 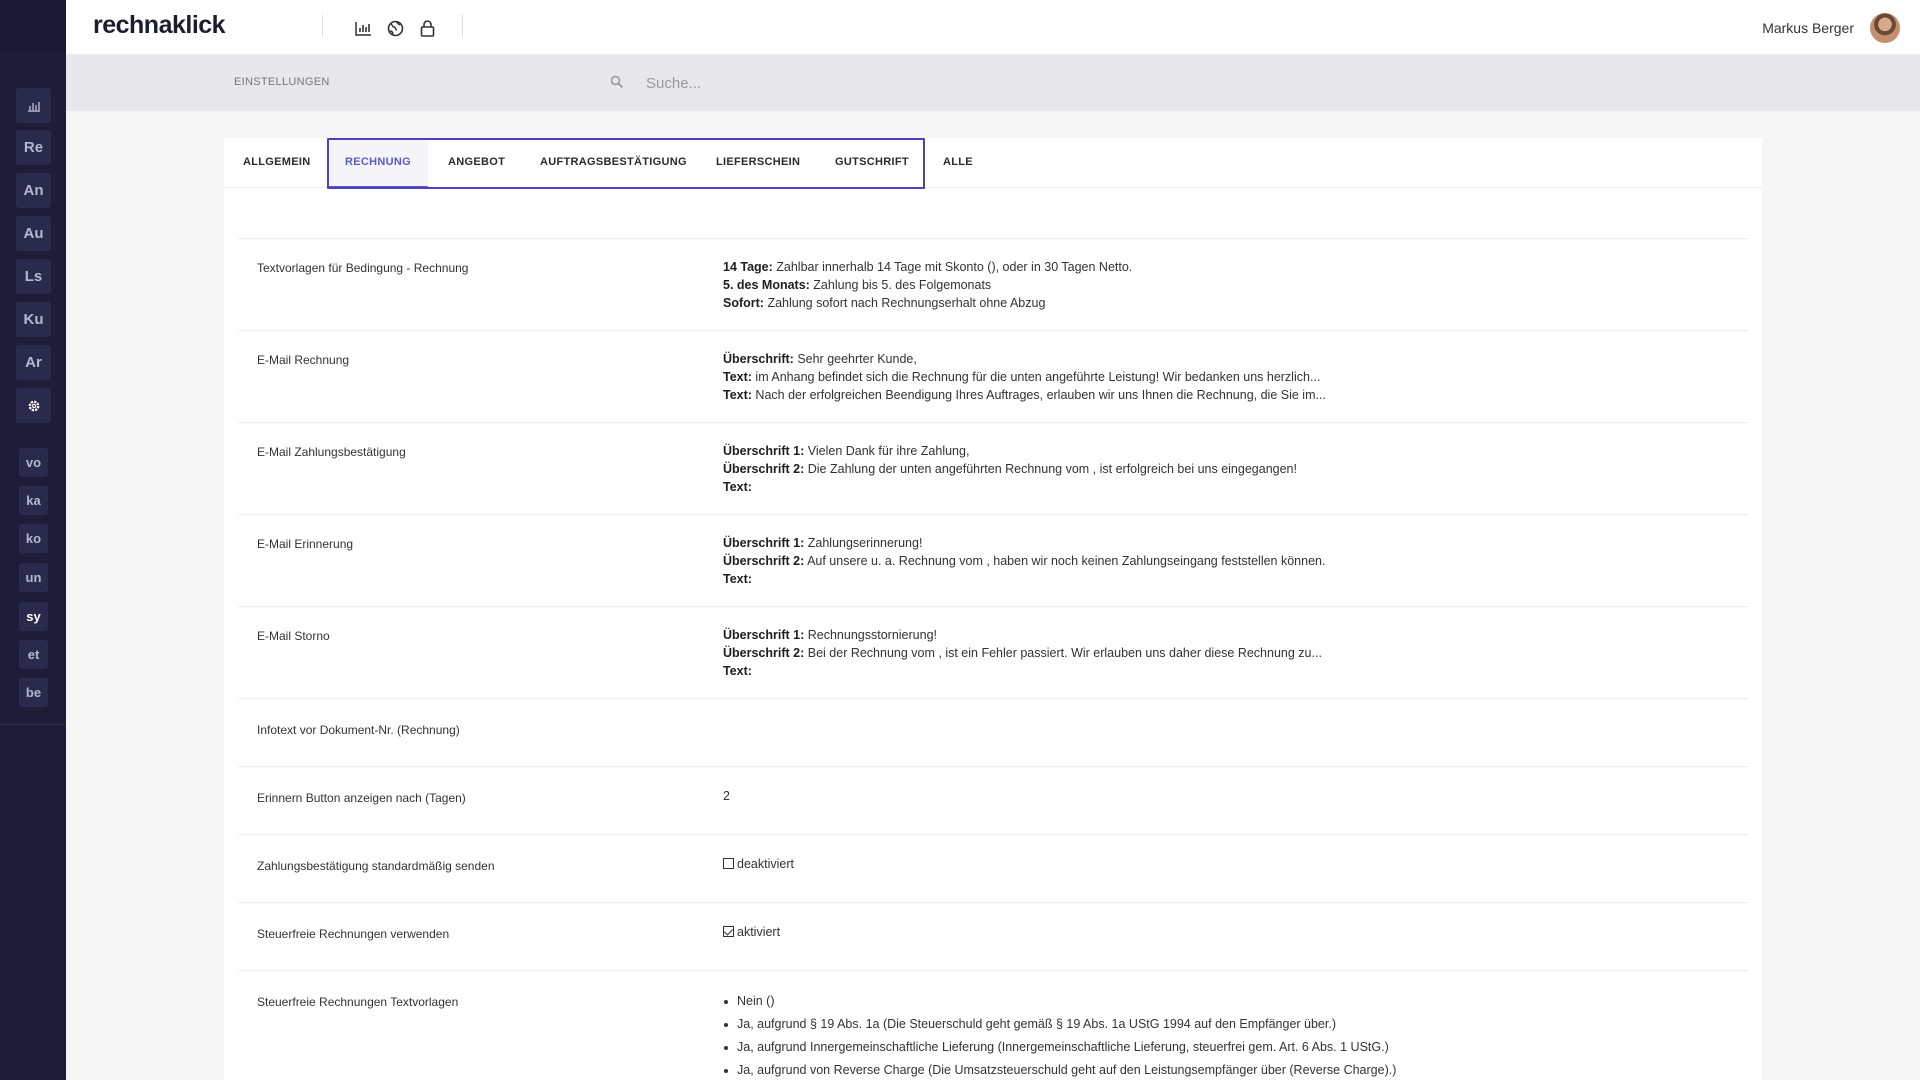 What do you see at coordinates (846, 83) in the screenshot?
I see `search-input` at bounding box center [846, 83].